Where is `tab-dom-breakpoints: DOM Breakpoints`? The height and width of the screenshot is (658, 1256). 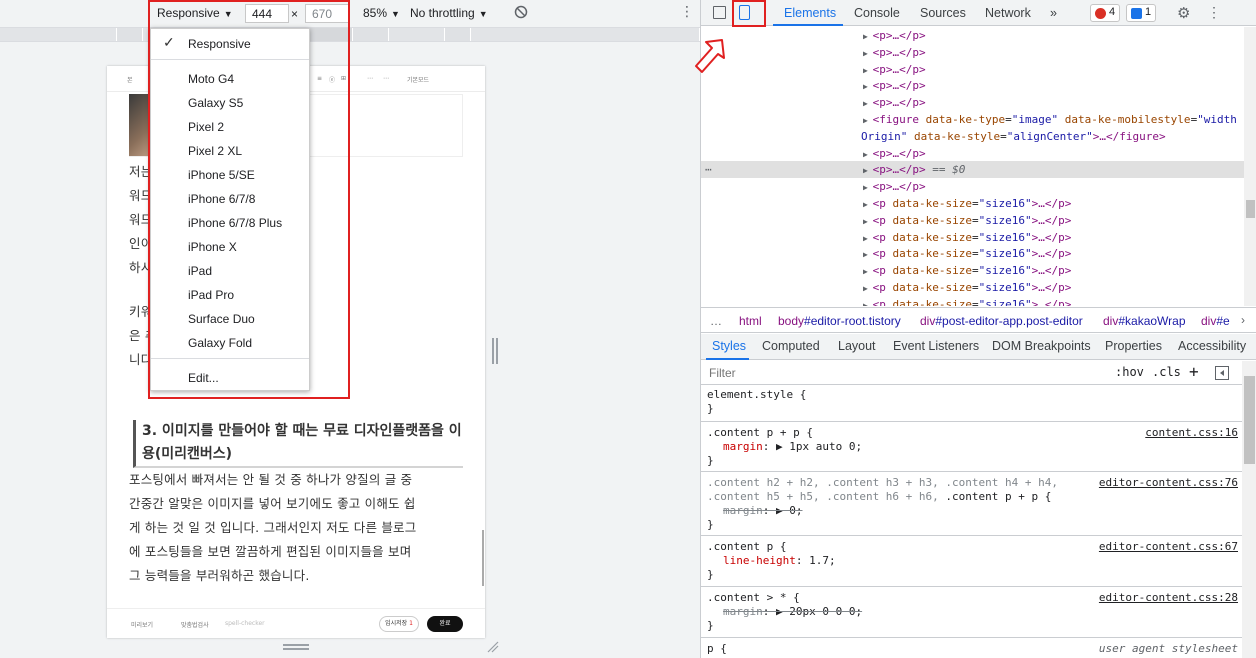 tab-dom-breakpoints: DOM Breakpoints is located at coordinates (1041, 346).